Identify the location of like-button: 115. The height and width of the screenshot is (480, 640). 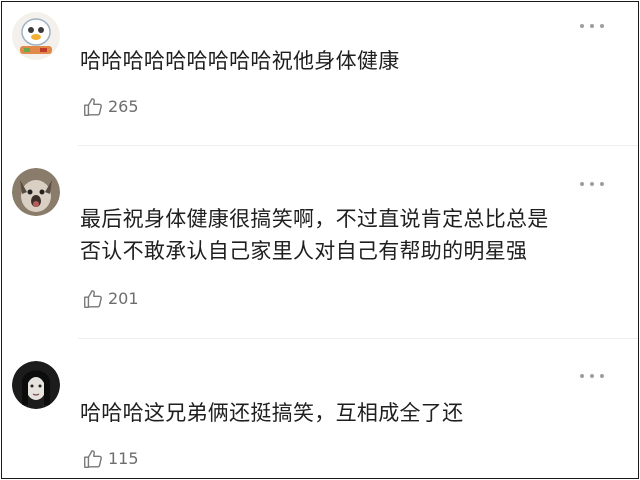
(110, 459).